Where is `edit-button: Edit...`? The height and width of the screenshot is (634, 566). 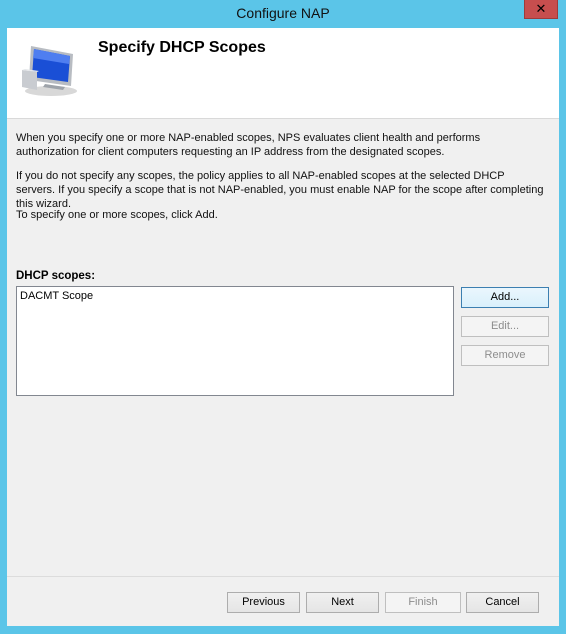 edit-button: Edit... is located at coordinates (505, 326).